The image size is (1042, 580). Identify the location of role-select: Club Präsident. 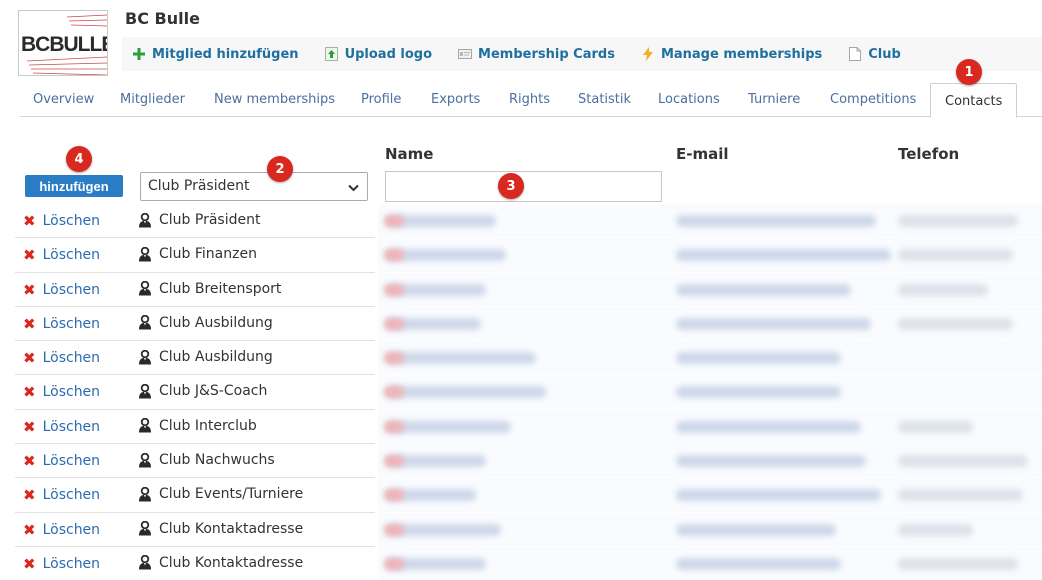
(254, 186).